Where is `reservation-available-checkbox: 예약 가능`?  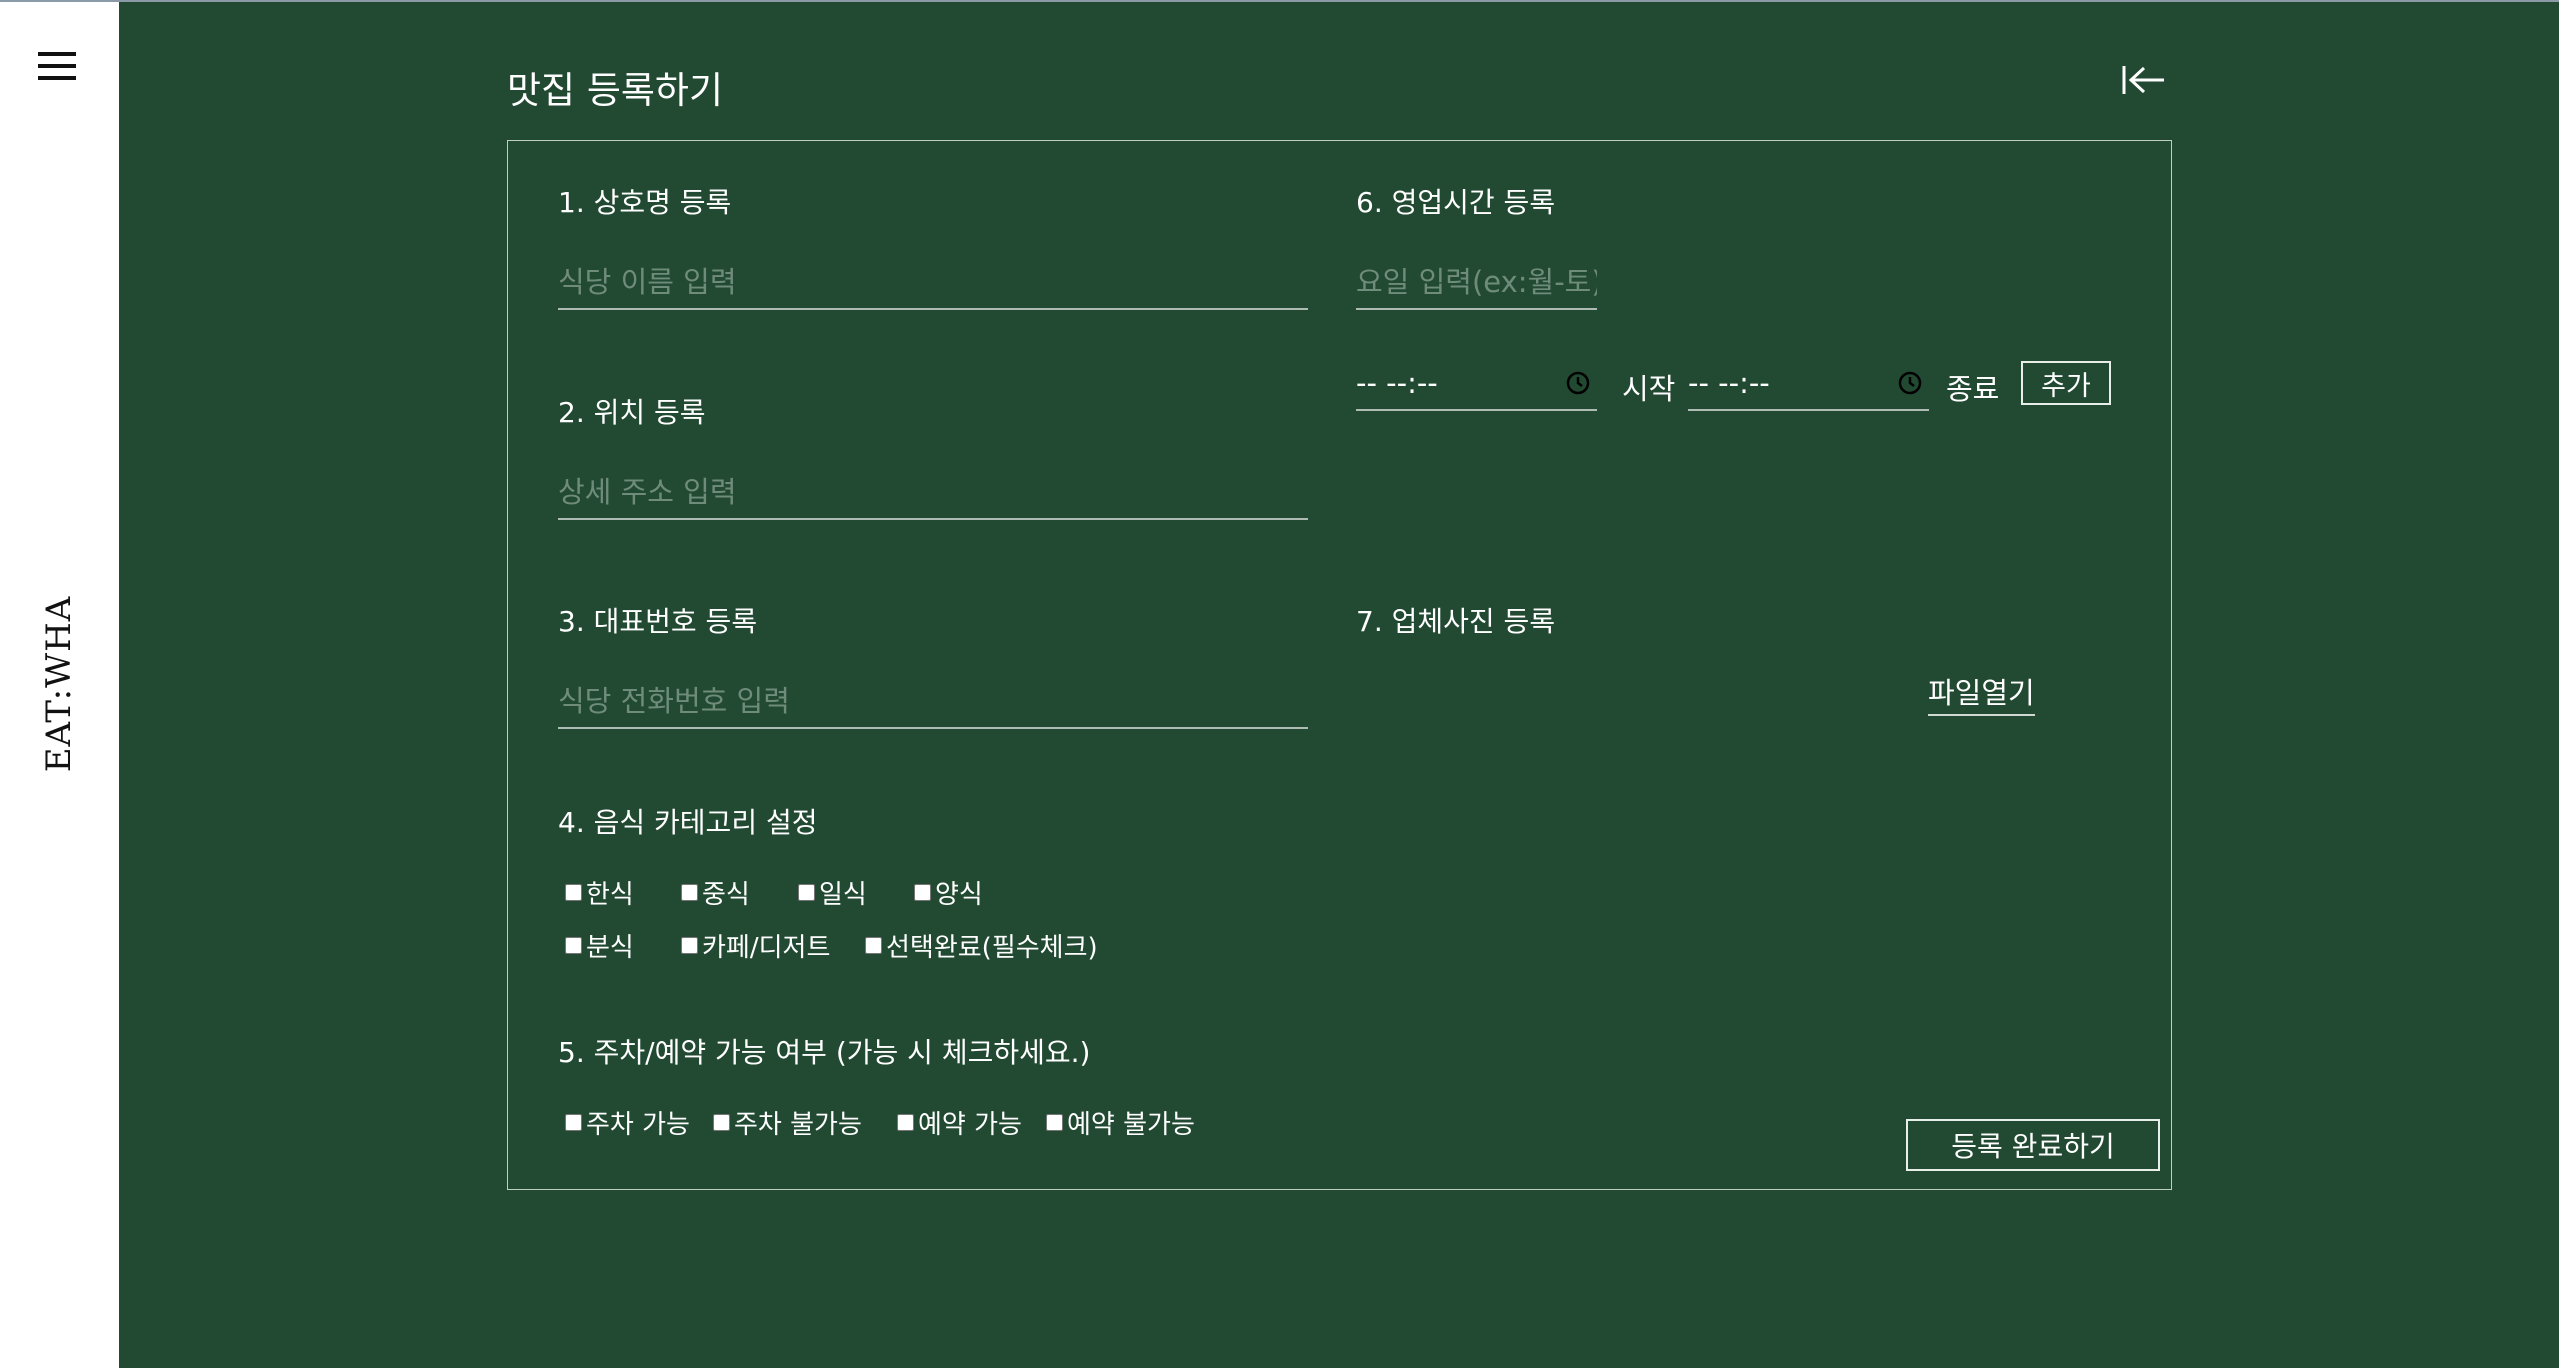 reservation-available-checkbox: 예약 가능 is located at coordinates (959, 1122).